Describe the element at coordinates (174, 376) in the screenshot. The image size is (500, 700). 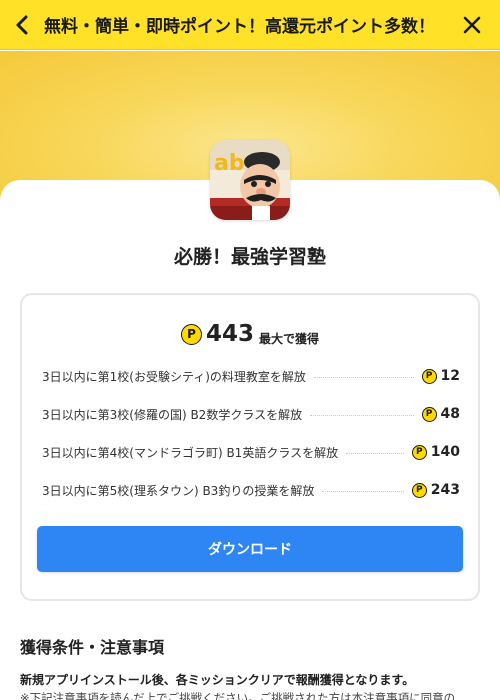
I see `mission-label: 3日以内に第1校(お受験シティ)の料理教室を解放` at that location.